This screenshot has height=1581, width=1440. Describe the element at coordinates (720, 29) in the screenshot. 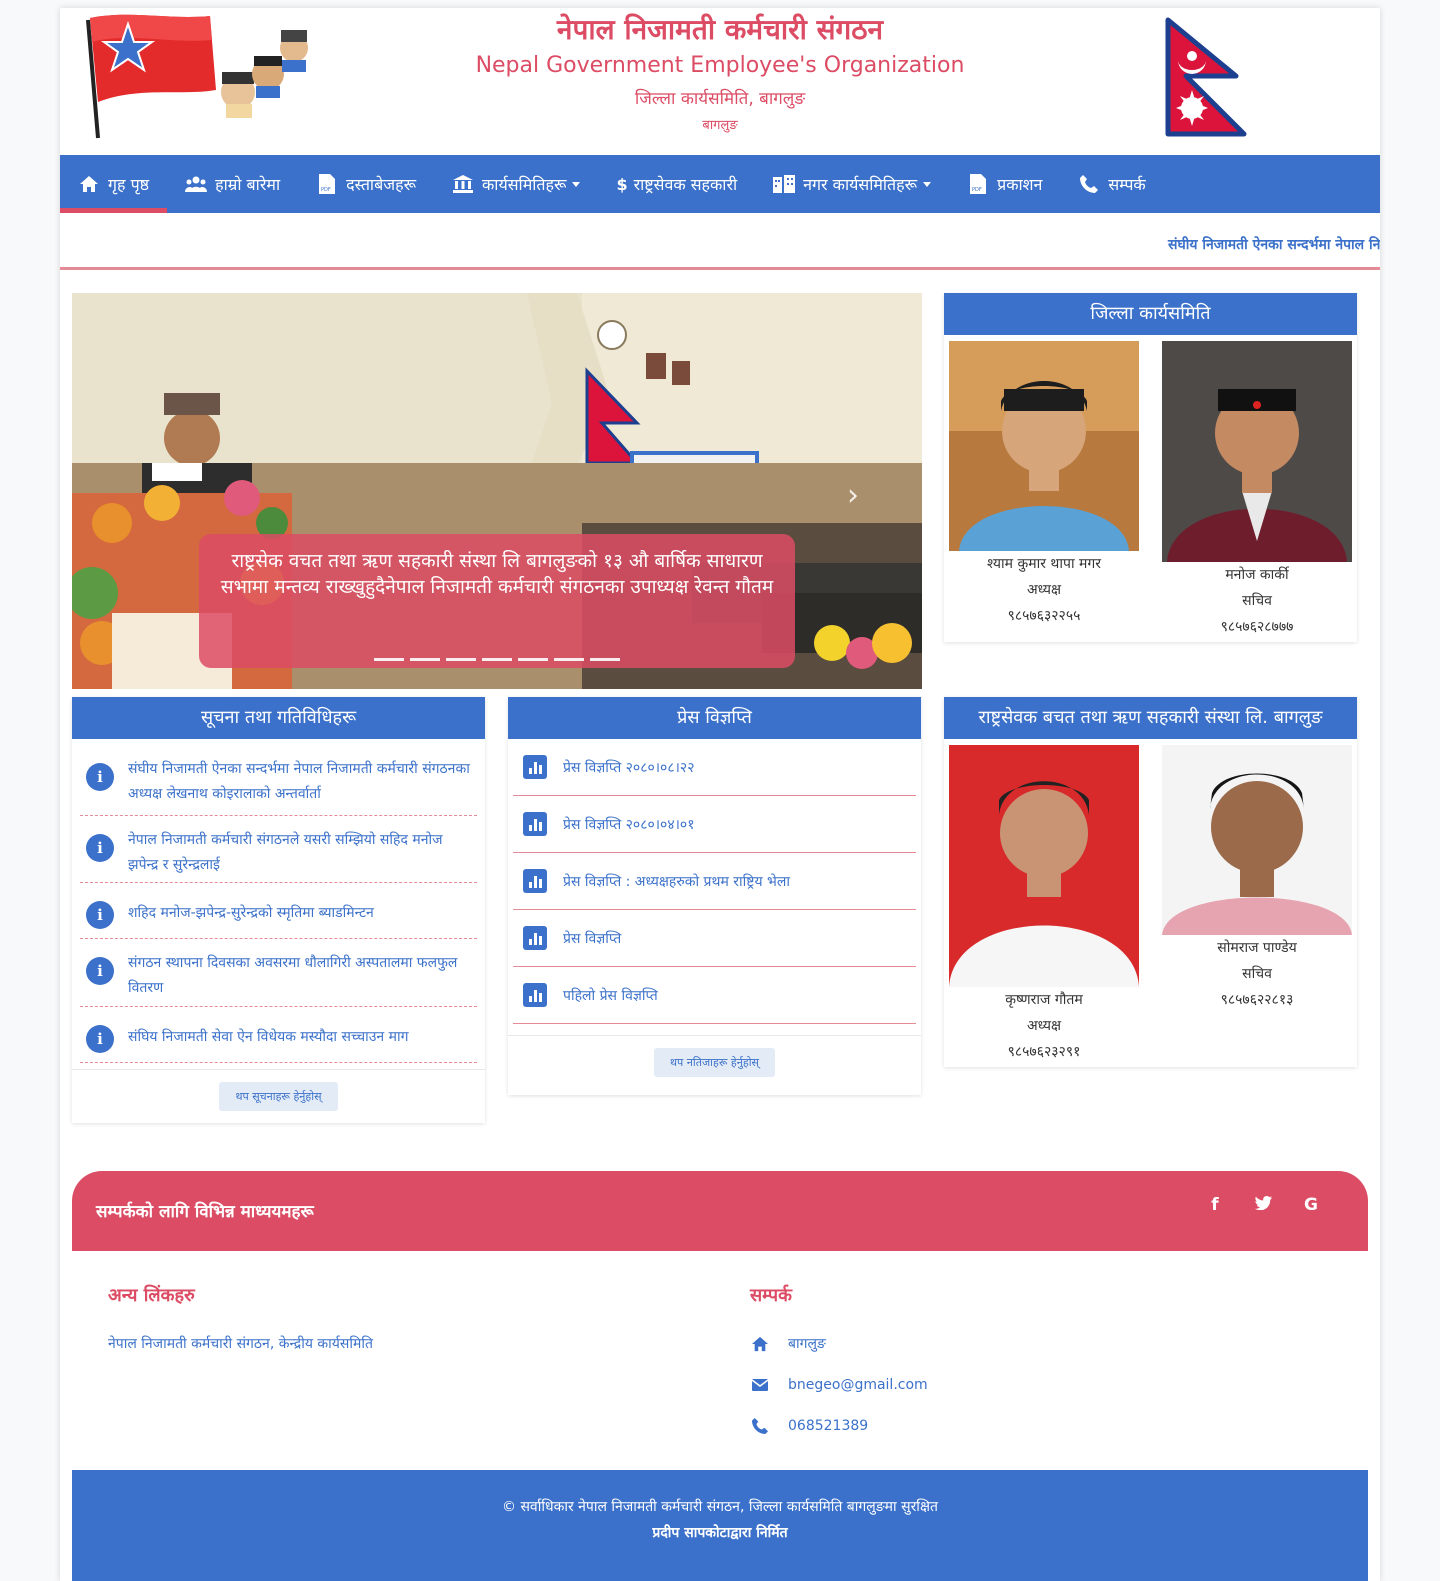

I see `site-title-nepali: नेपाल निजामती कर्मचारी संगठन` at that location.